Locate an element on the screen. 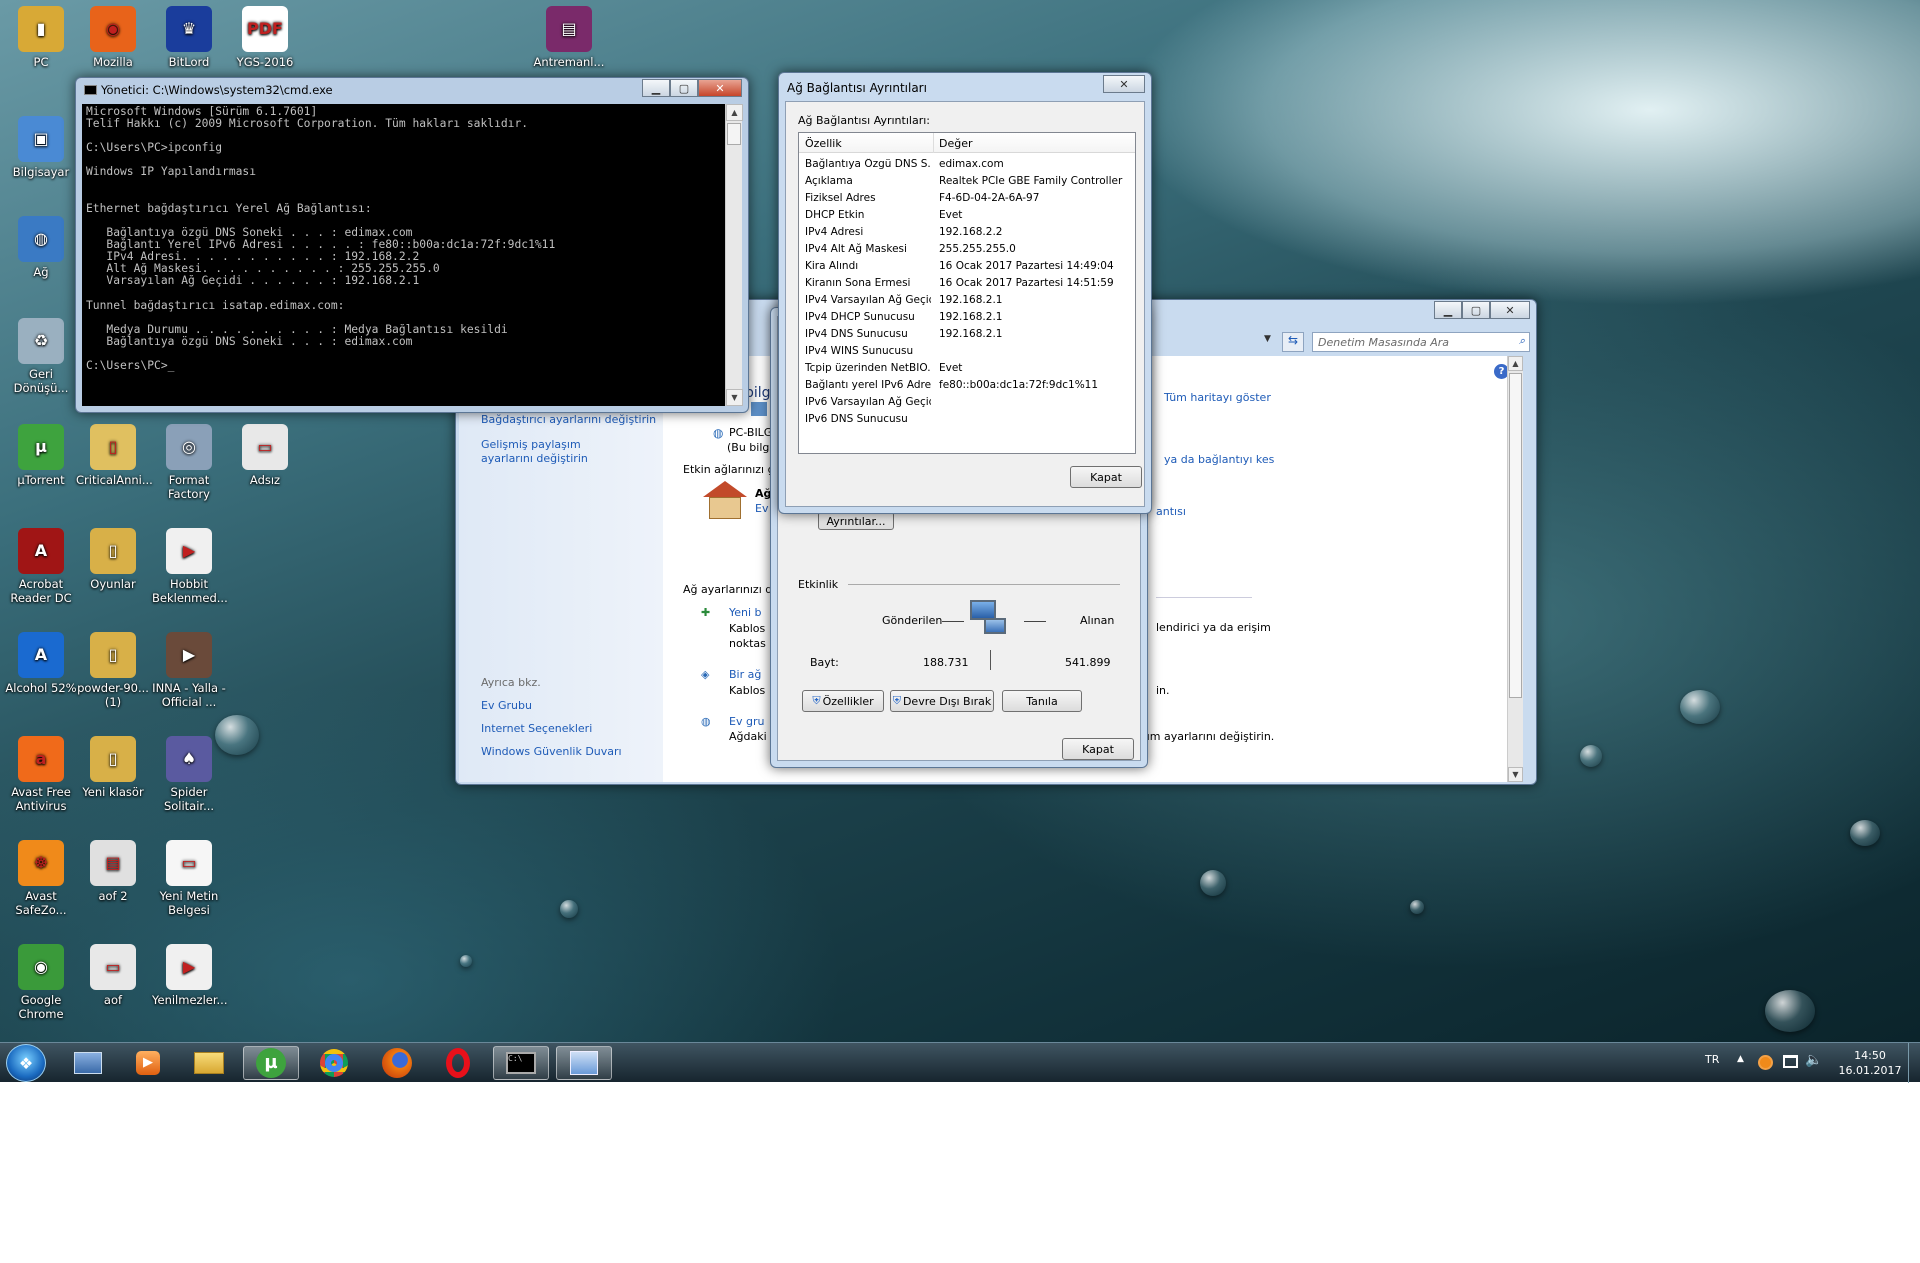 The height and width of the screenshot is (1263, 1920). text-fragment: Bir ağ is located at coordinates (745, 674).